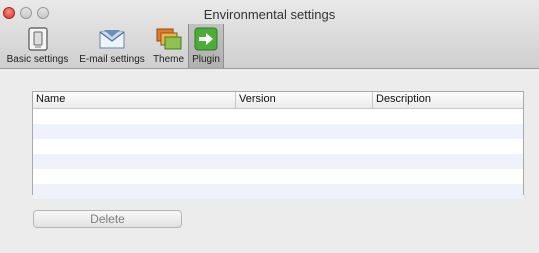 The height and width of the screenshot is (253, 539). What do you see at coordinates (107, 219) in the screenshot?
I see `delete-button: Delete` at bounding box center [107, 219].